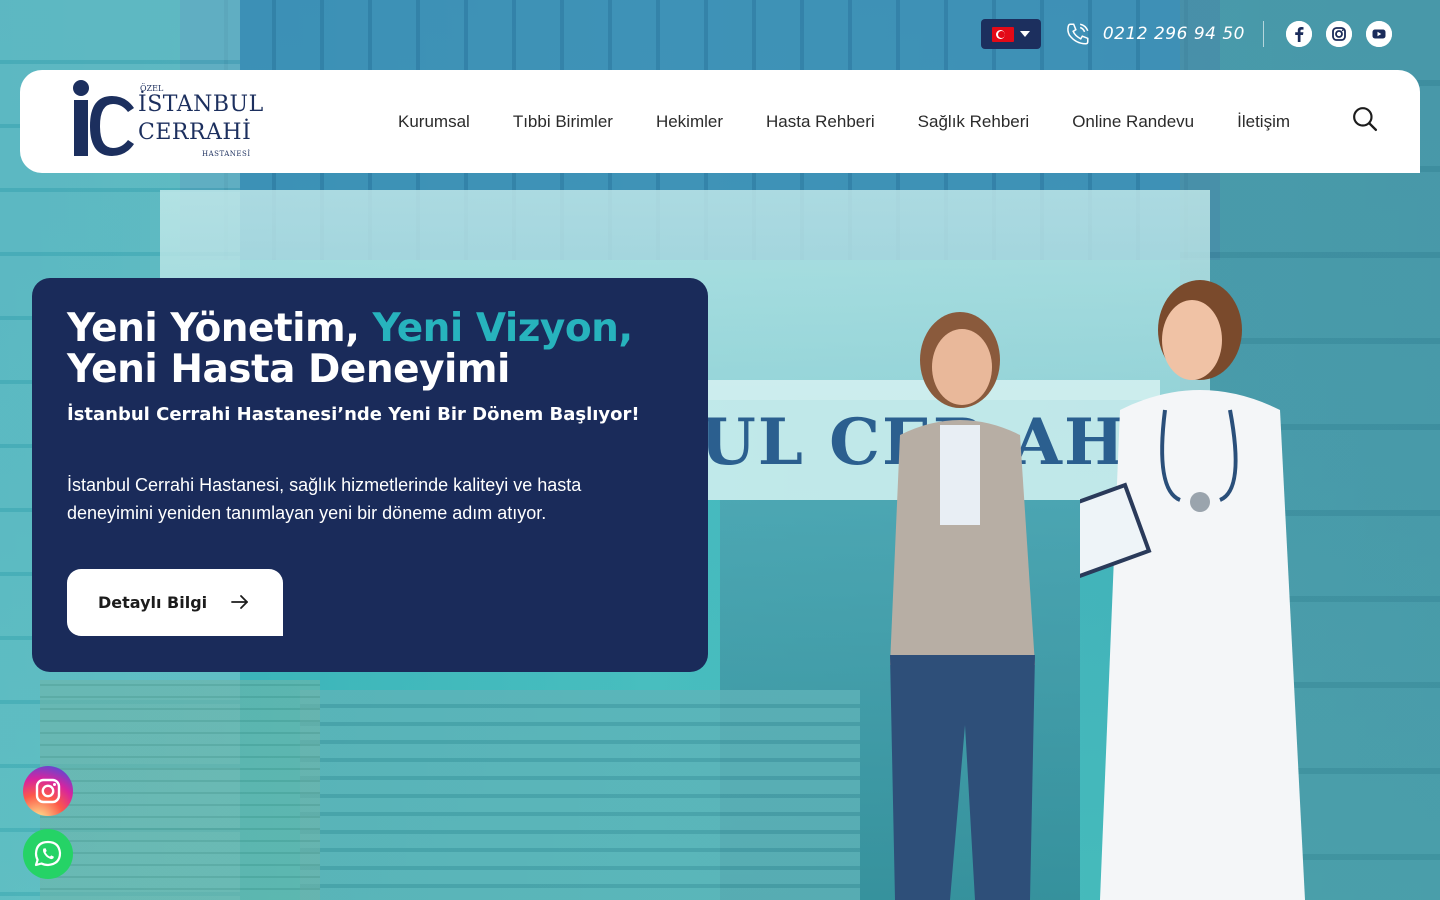 The height and width of the screenshot is (900, 1440). I want to click on building-stairs, so click(580, 795).